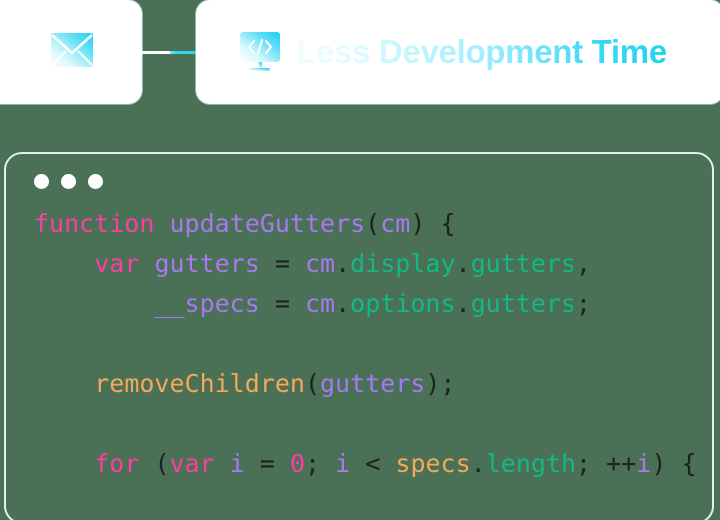  I want to click on code-token-punct: ++, so click(621, 463).